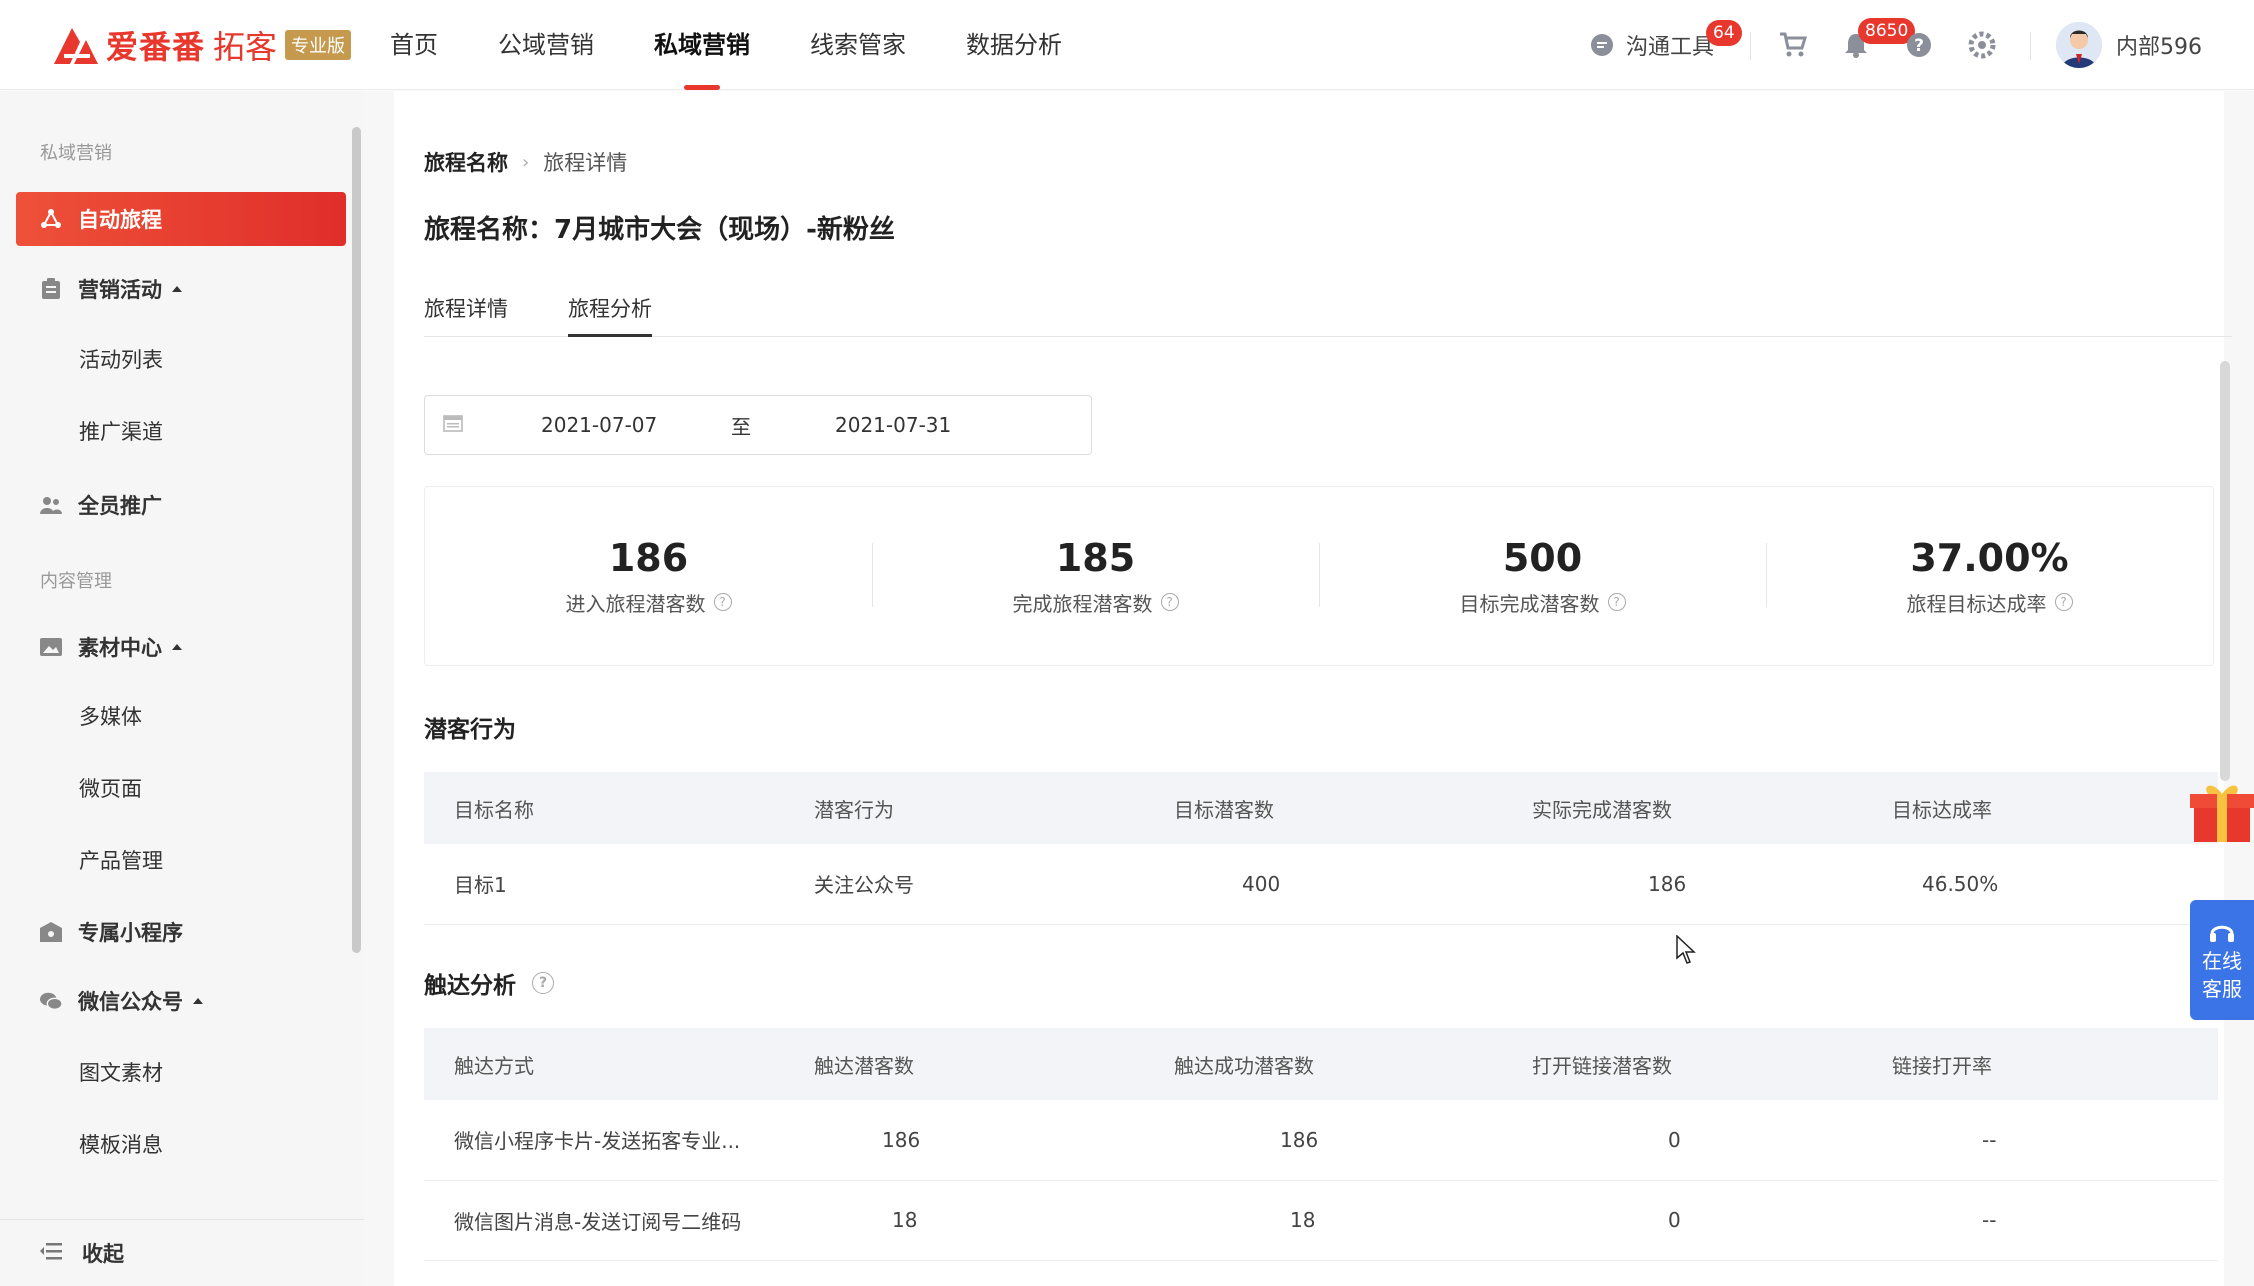 The width and height of the screenshot is (2254, 1286). What do you see at coordinates (964, 1140) in the screenshot?
I see `reach-count-link: 186` at bounding box center [964, 1140].